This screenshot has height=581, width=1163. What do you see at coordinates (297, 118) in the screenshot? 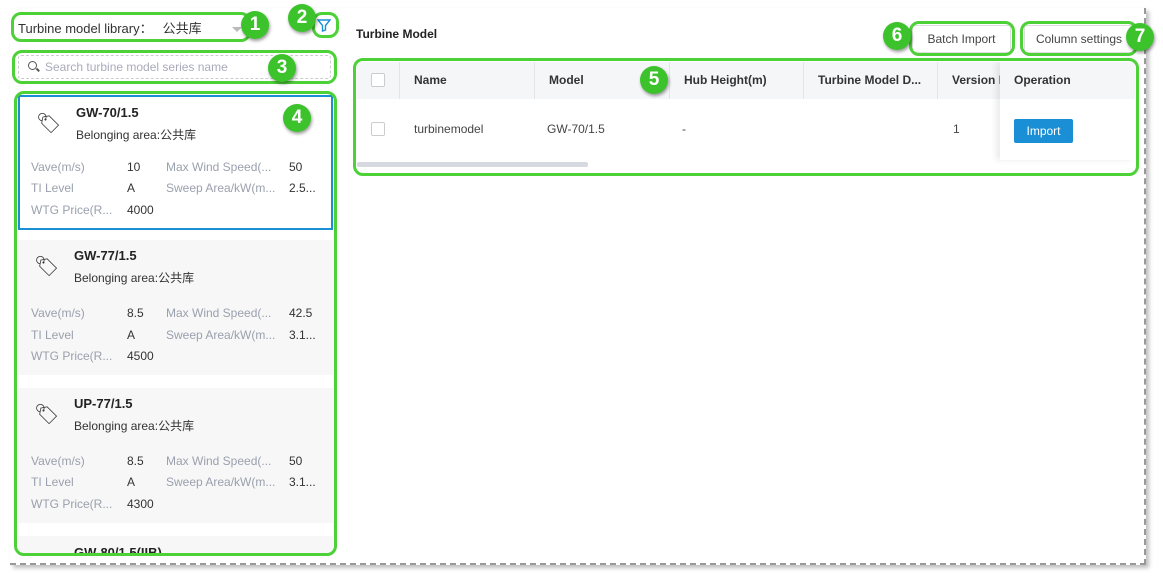
I see `badge-4: 4` at bounding box center [297, 118].